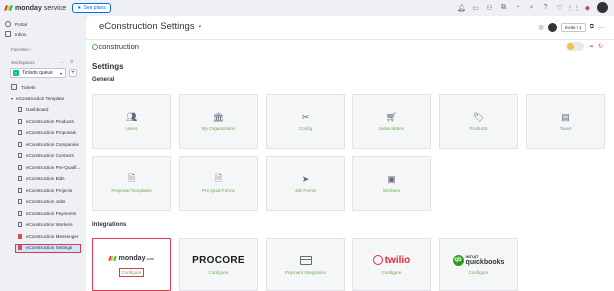  What do you see at coordinates (602, 7) in the screenshot?
I see `user-avatar` at bounding box center [602, 7].